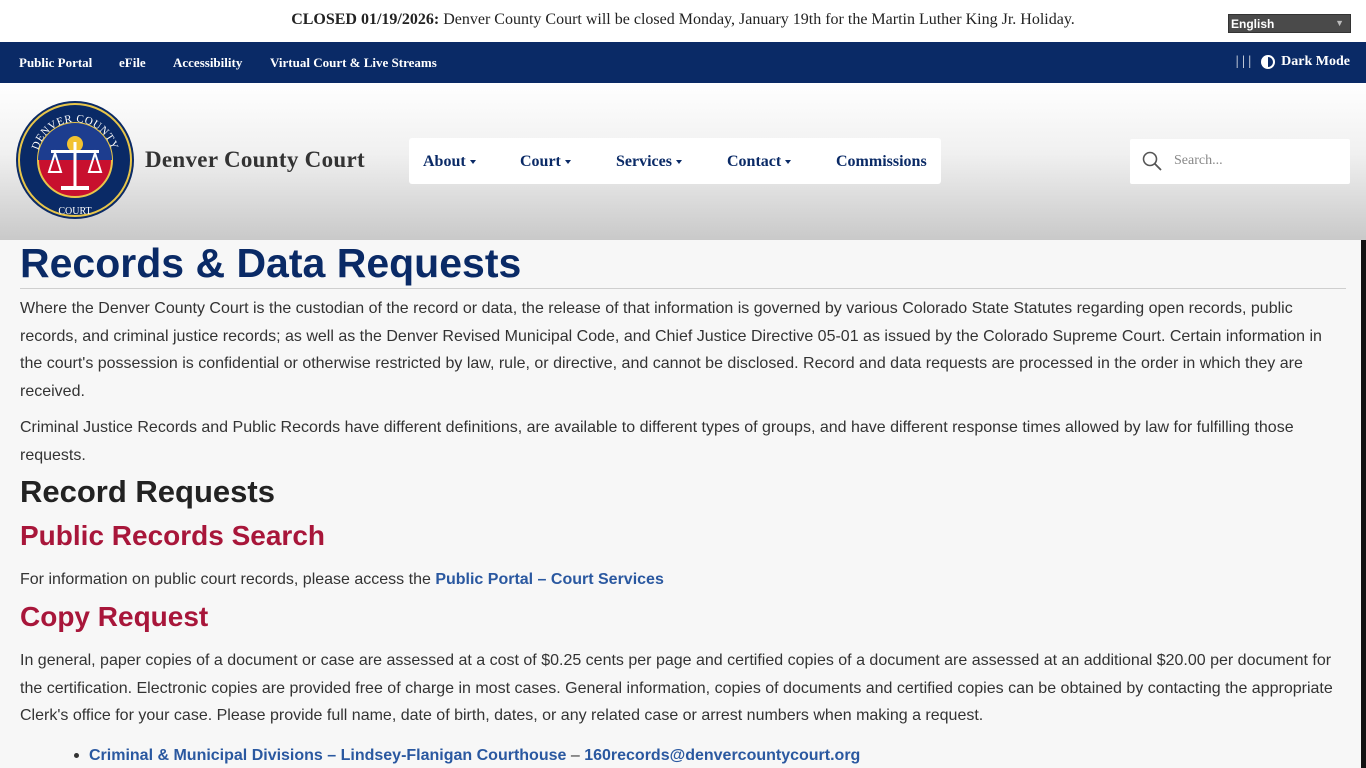 Image resolution: width=1366 pixels, height=768 pixels. What do you see at coordinates (75, 160) in the screenshot?
I see `court-seal-logo: DENVER COUNTY COURT` at bounding box center [75, 160].